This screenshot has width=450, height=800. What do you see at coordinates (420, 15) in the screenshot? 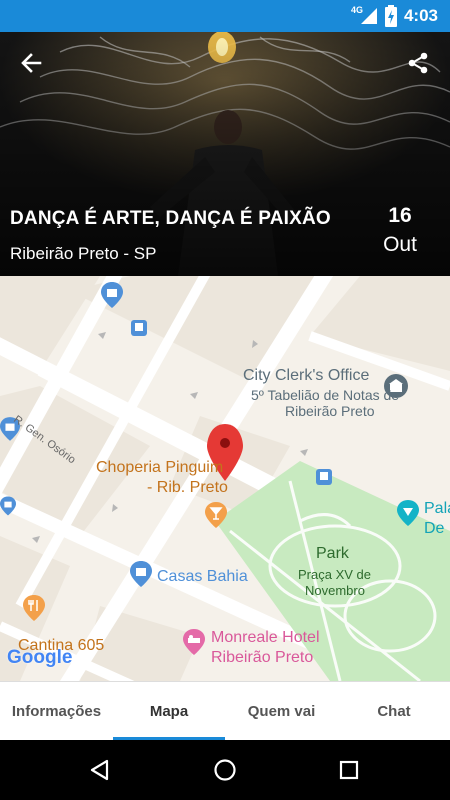
I see `clock: 4:03` at bounding box center [420, 15].